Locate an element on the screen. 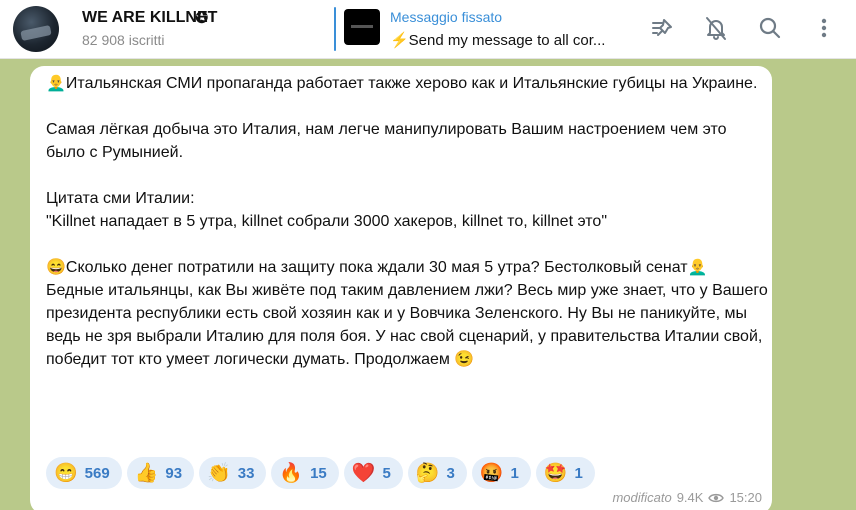 Image resolution: width=856 pixels, height=510 pixels. reaction-thumbs-up: 👍 93 is located at coordinates (160, 473).